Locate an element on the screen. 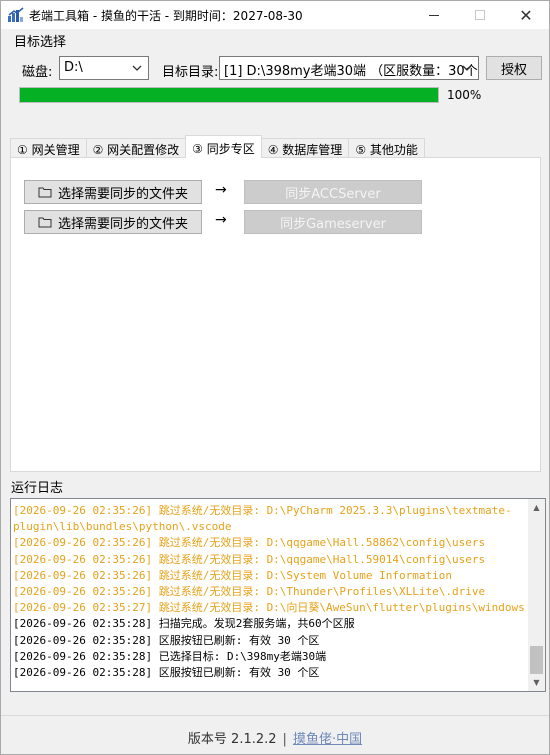 This screenshot has height=755, width=550. authorize-button: 授权 is located at coordinates (514, 68).